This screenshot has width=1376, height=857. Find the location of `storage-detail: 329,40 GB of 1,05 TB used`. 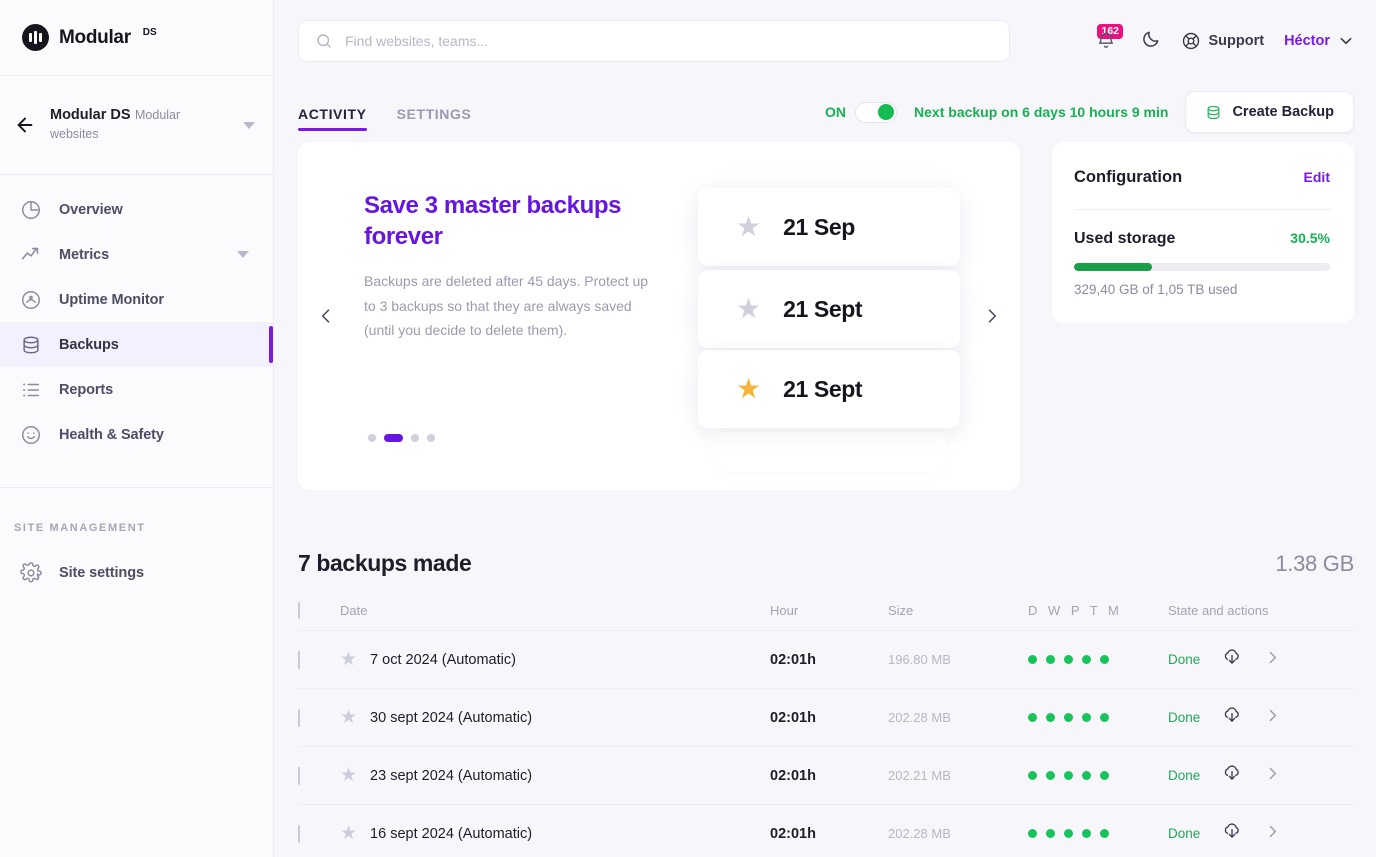

storage-detail: 329,40 GB of 1,05 TB used is located at coordinates (1156, 289).